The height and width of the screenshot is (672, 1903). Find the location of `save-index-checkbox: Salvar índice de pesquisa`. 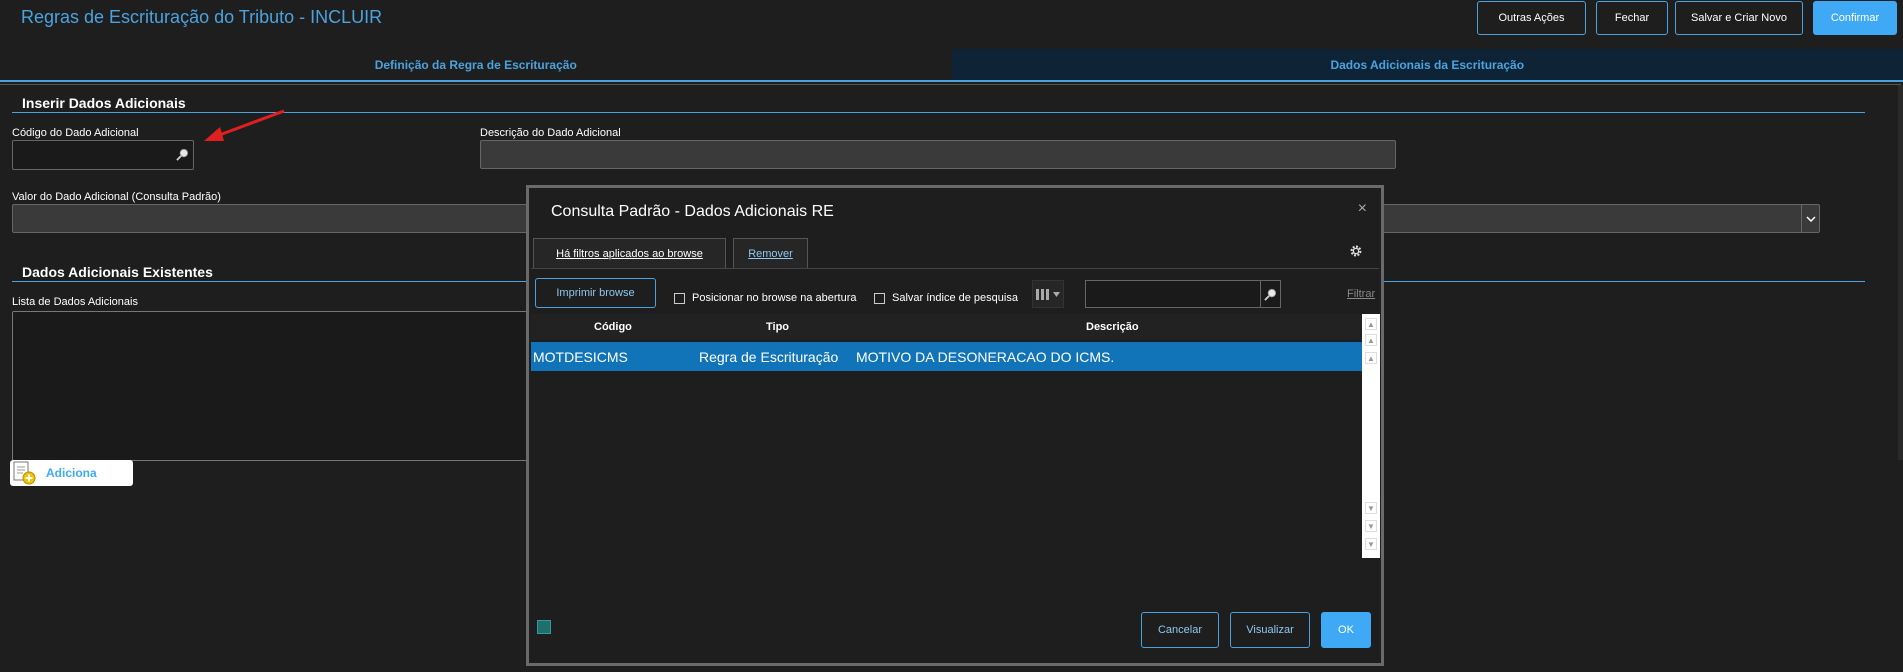

save-index-checkbox: Salvar índice de pesquisa is located at coordinates (946, 298).